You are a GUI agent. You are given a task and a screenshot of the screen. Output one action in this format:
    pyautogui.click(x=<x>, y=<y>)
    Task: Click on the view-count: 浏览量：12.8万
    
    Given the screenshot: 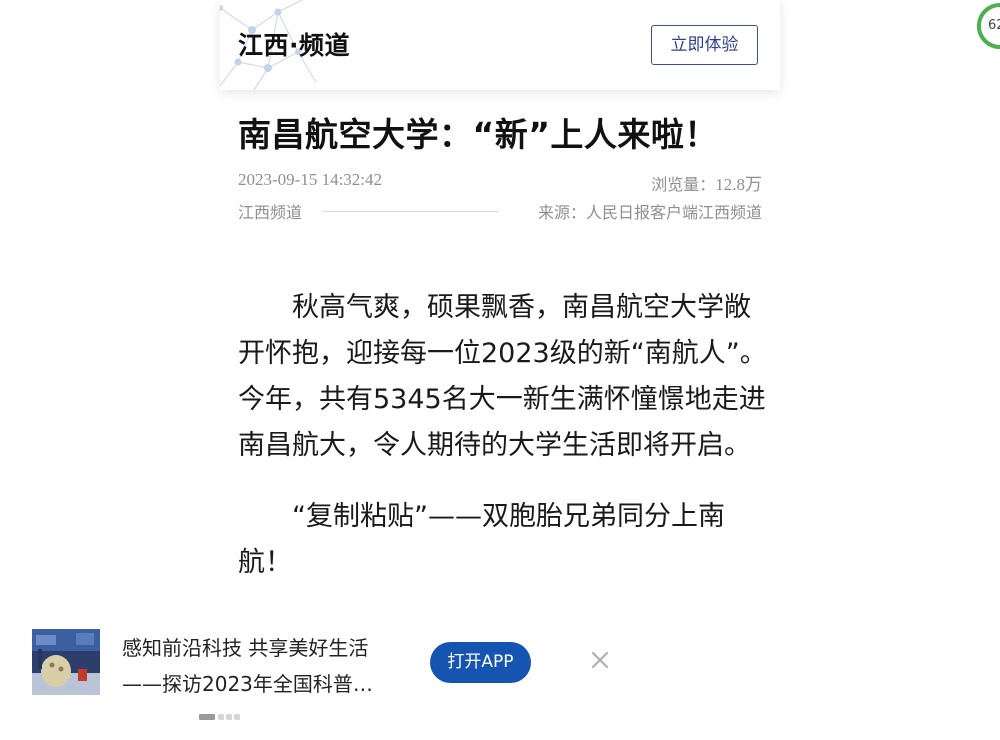 What is the action you would take?
    pyautogui.click(x=706, y=182)
    